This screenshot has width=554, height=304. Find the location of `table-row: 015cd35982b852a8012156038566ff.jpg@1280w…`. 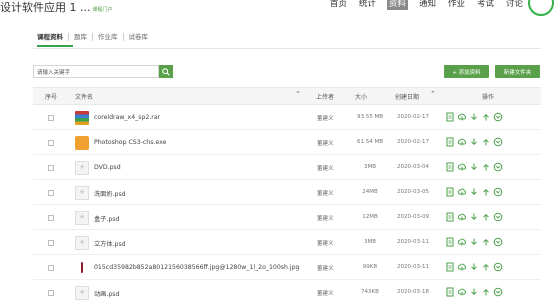

table-row: 015cd35982b852a8012156038566ff.jpg@1280w… is located at coordinates (287, 268).